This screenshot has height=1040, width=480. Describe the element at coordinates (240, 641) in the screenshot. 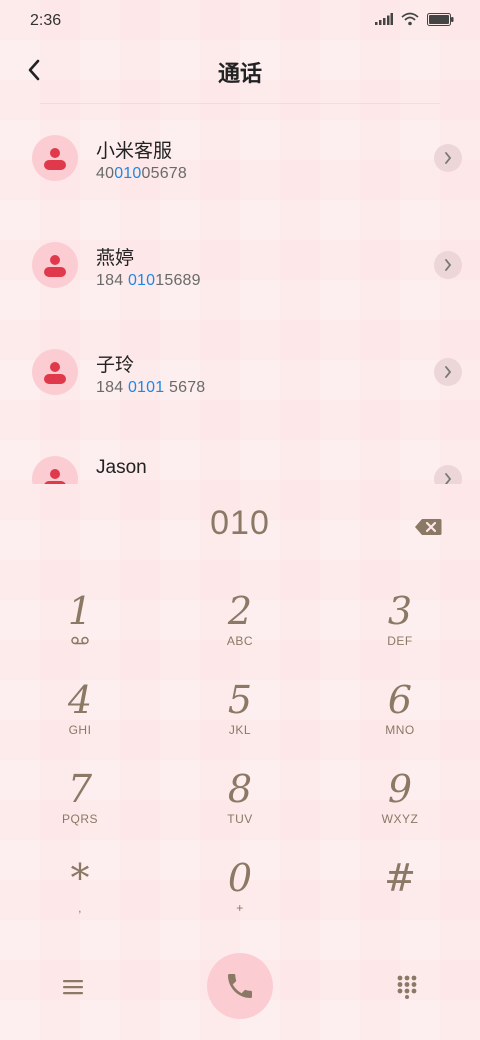

I see `key-letters: ABC` at that location.